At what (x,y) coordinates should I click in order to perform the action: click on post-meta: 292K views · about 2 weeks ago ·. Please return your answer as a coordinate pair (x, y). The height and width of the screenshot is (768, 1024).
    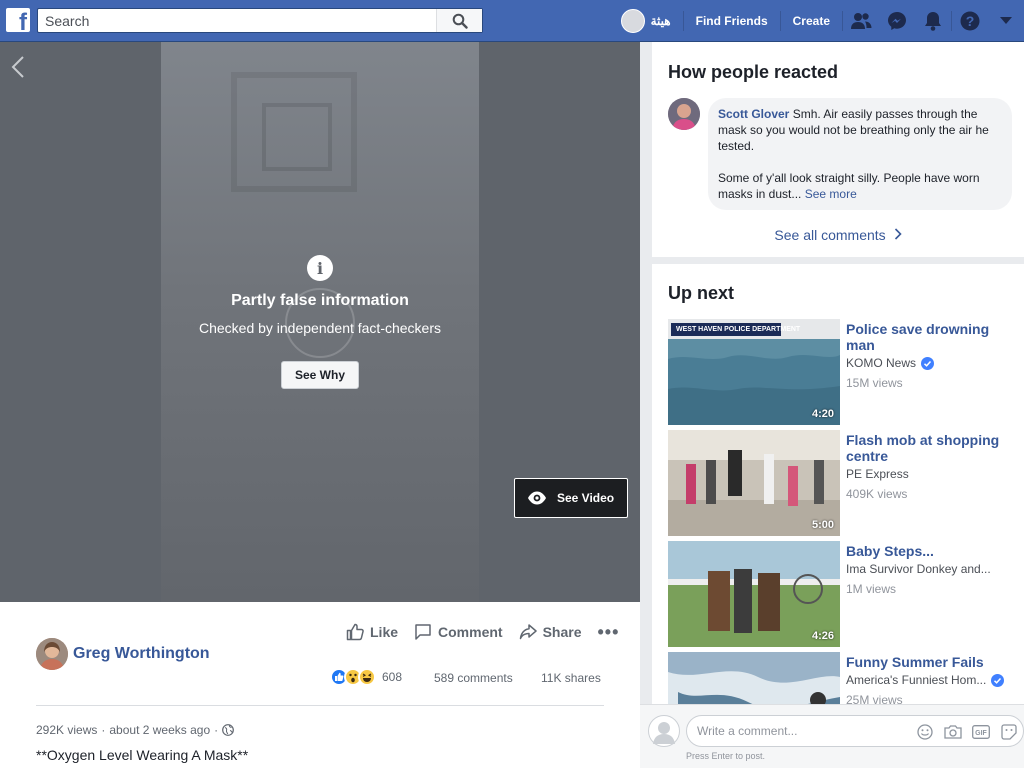
    Looking at the image, I should click on (135, 730).